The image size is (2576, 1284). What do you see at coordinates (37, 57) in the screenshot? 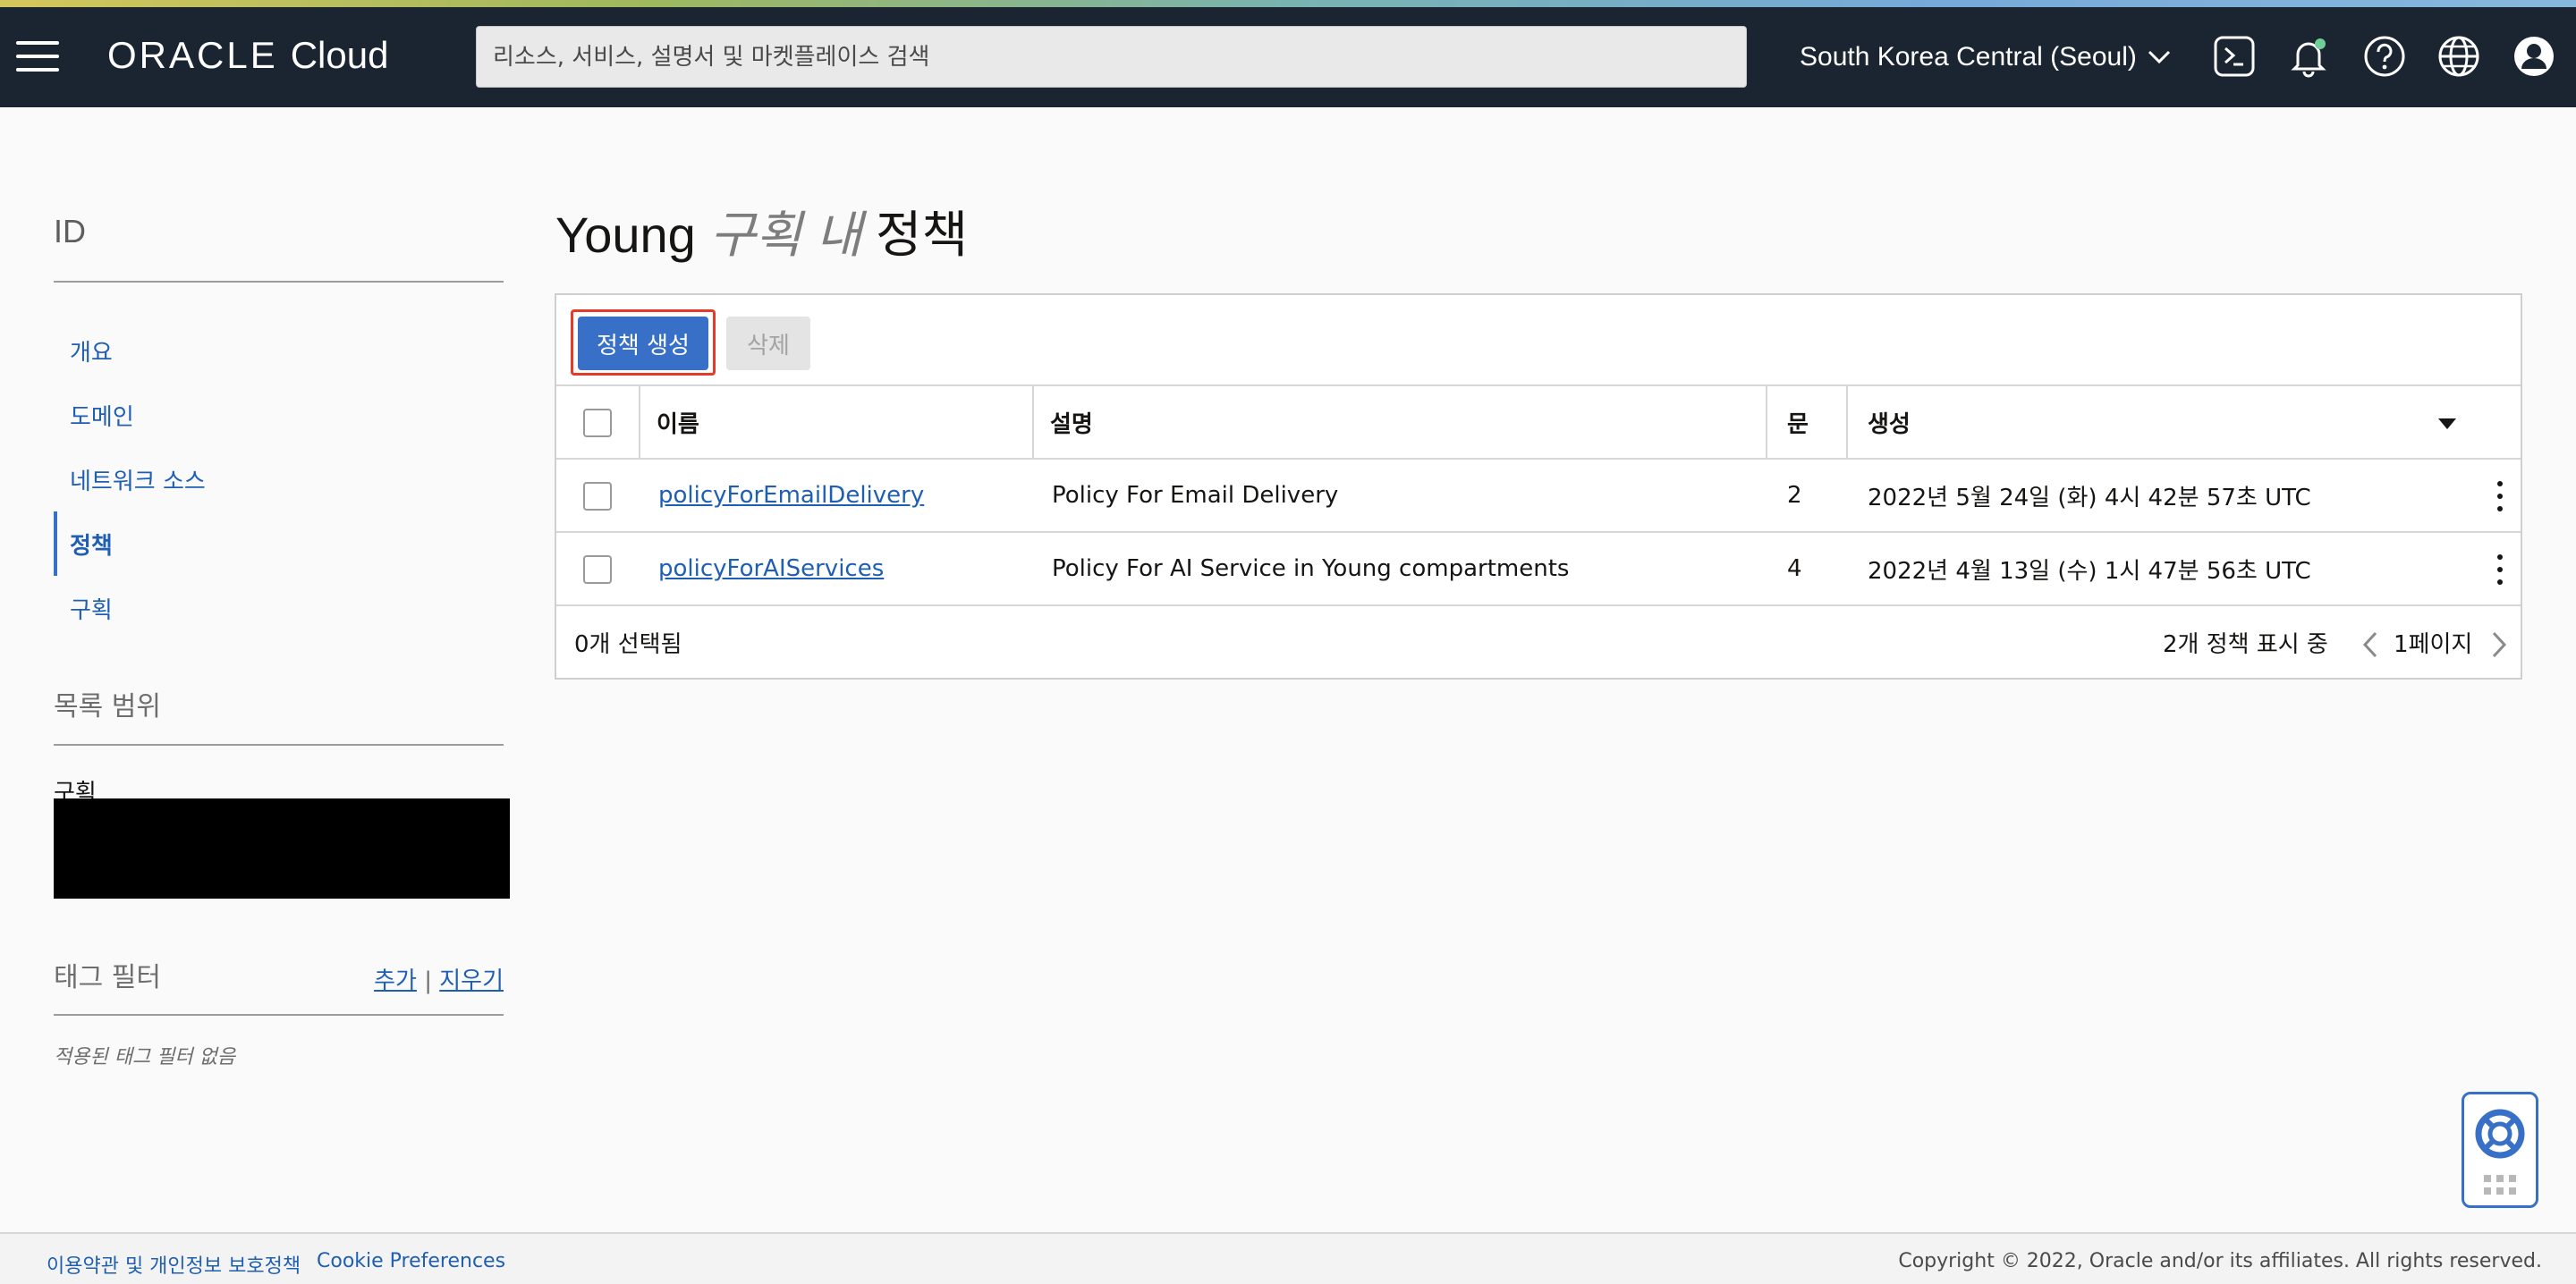
I see `menu-icon` at bounding box center [37, 57].